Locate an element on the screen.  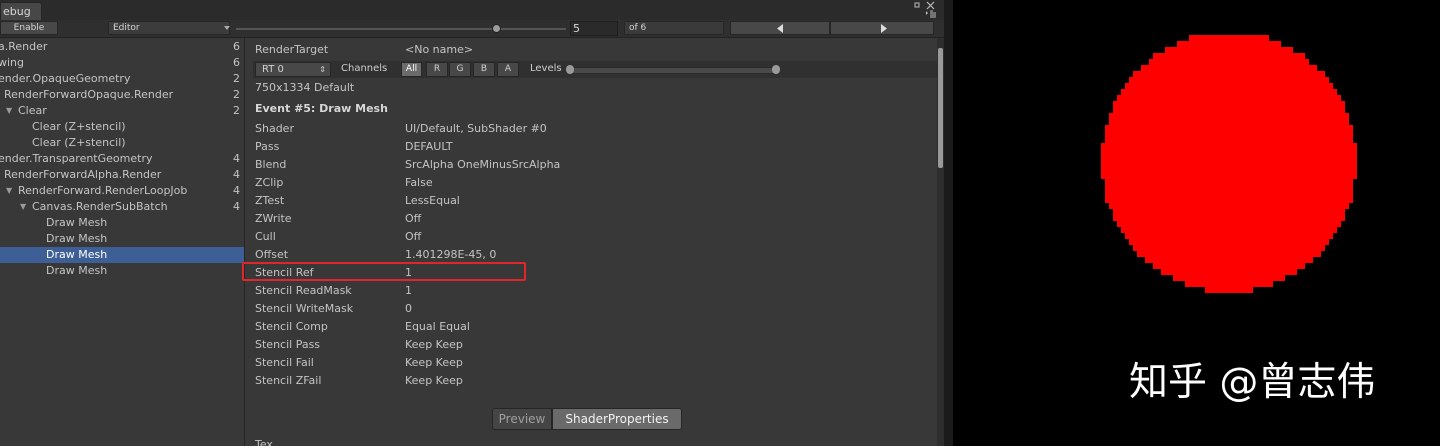
property-row: Shader UI/Default, SubShader #0 is located at coordinates (555, 129).